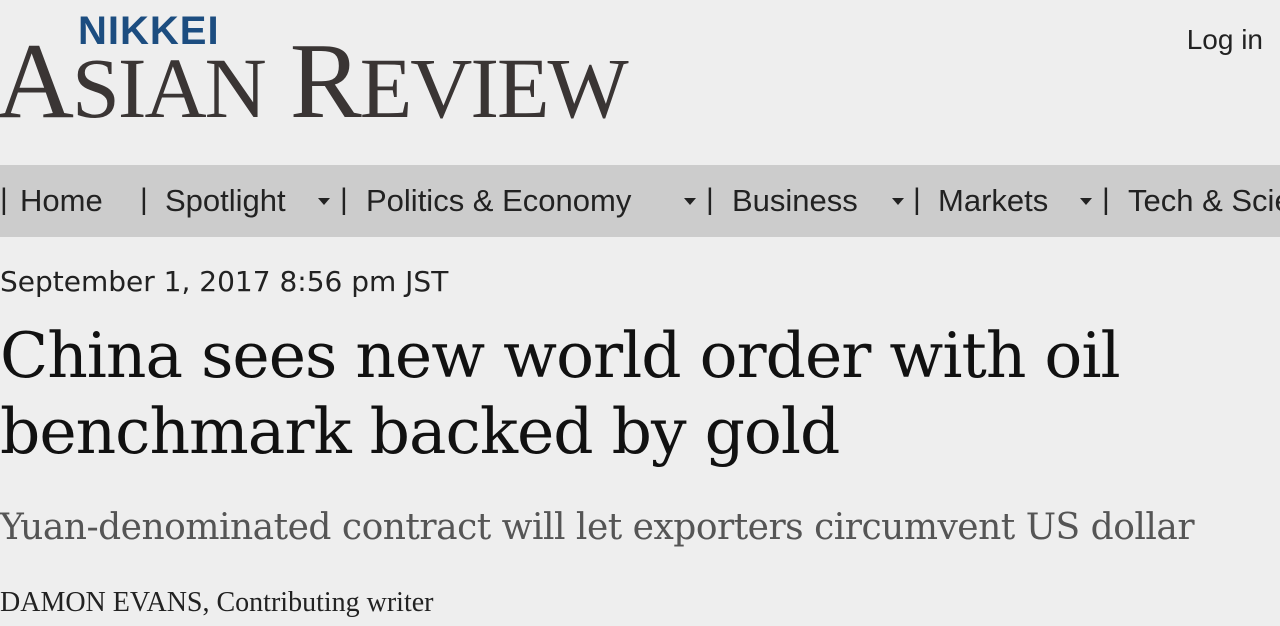 The image size is (1280, 626). I want to click on politics-economy-chevron-down-icon, so click(690, 201).